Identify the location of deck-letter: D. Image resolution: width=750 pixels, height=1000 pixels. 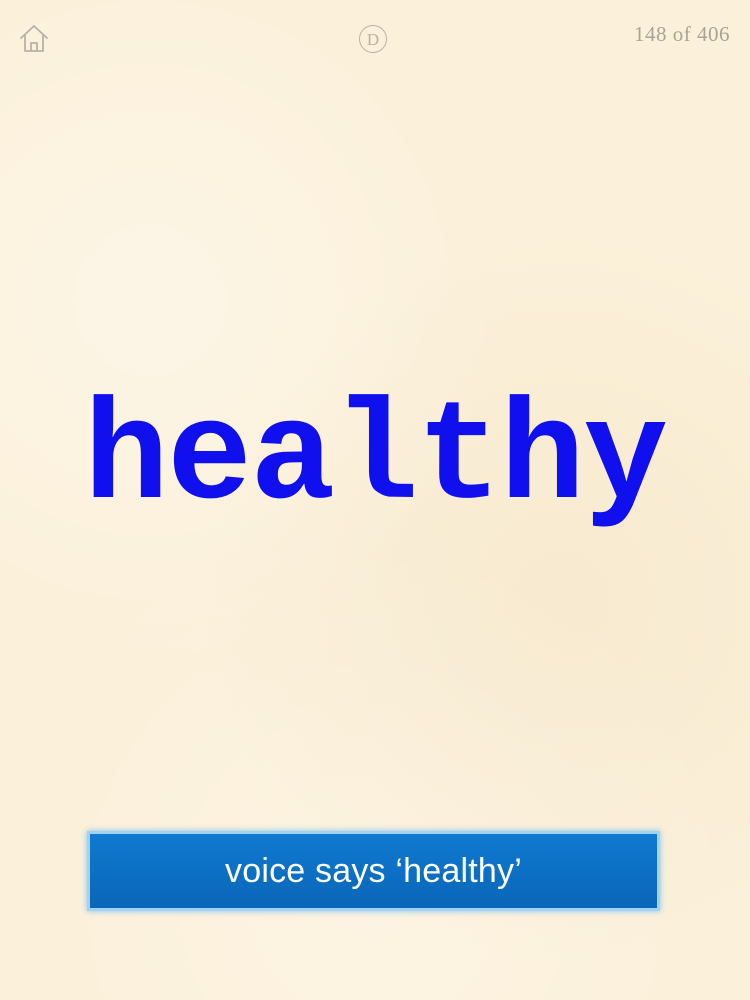
(373, 39).